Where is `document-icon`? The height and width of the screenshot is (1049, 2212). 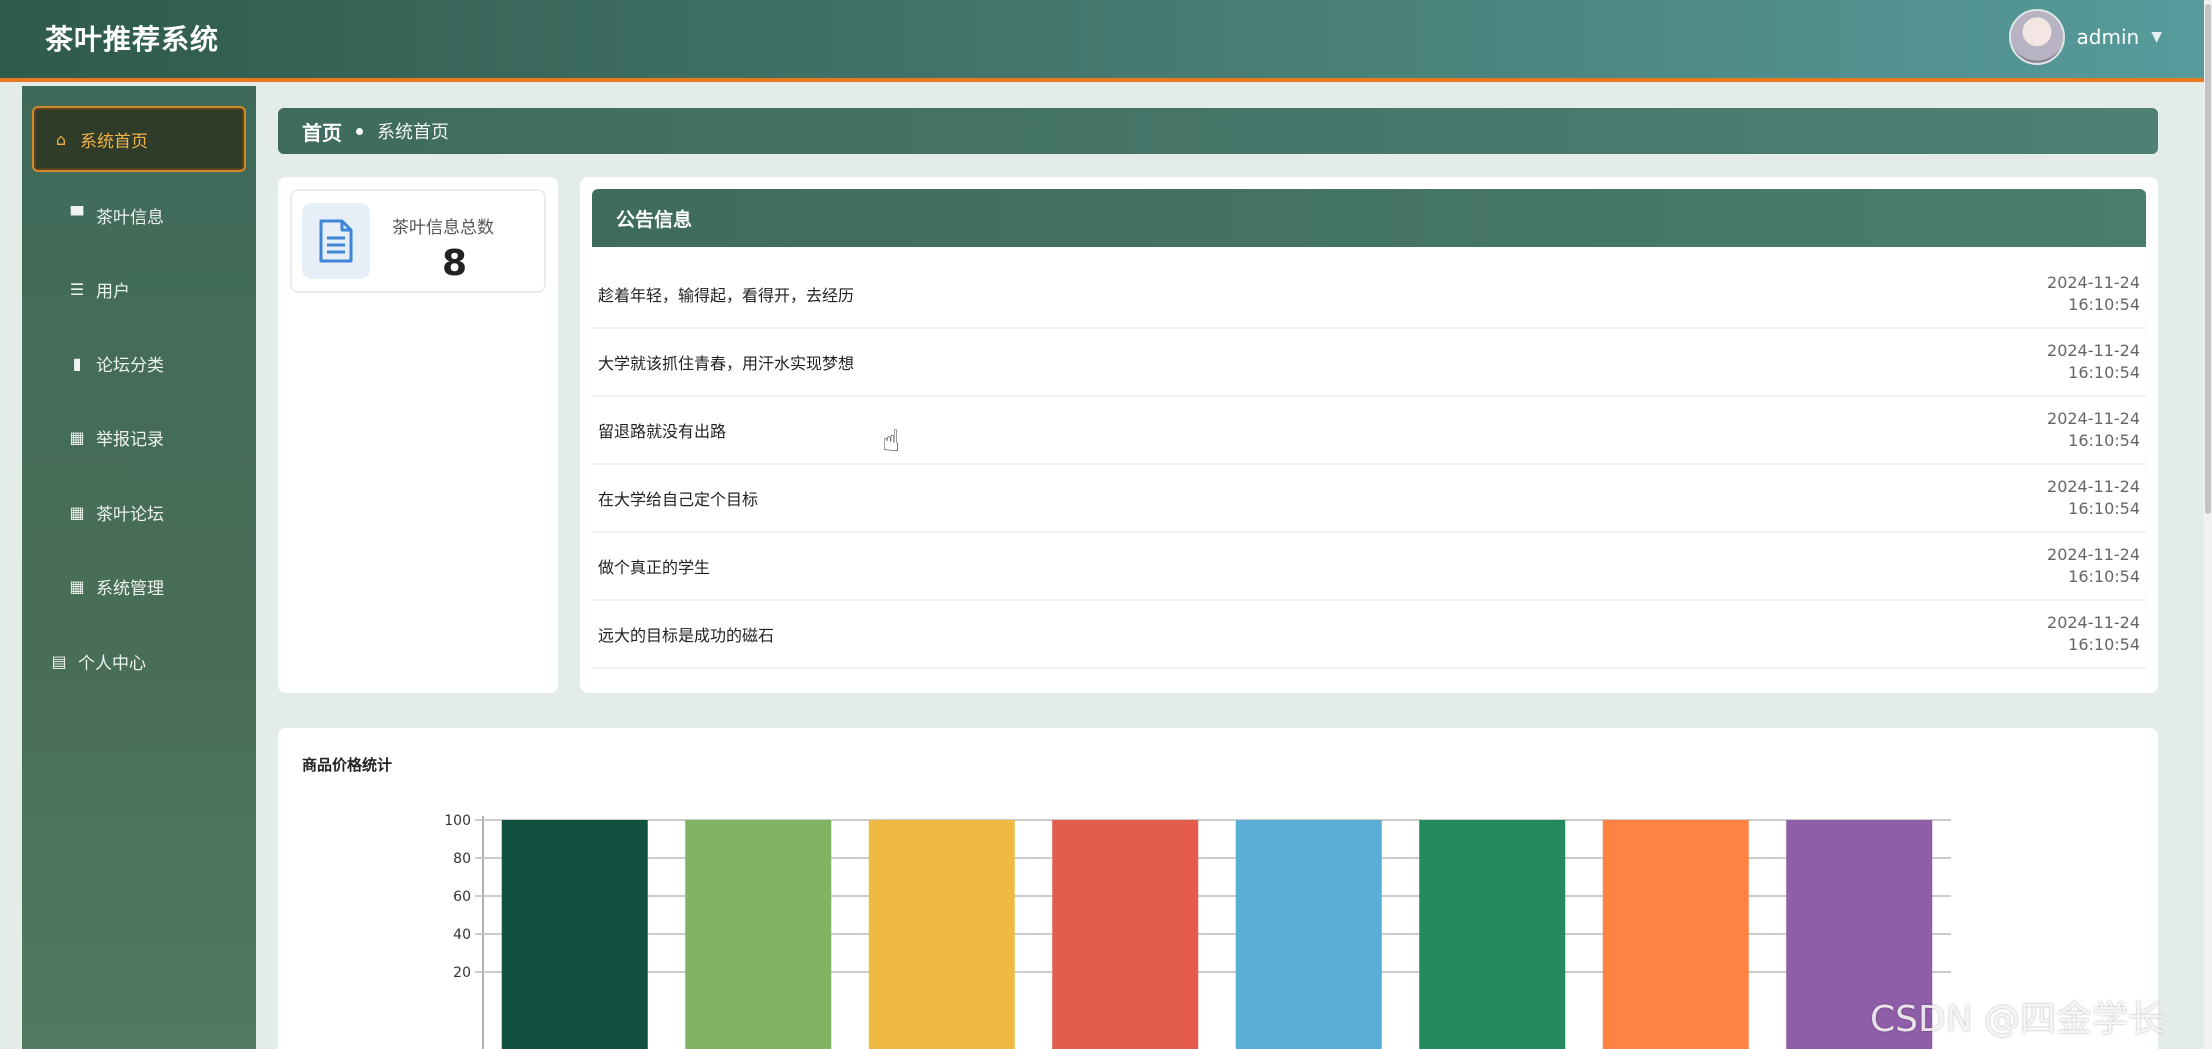
document-icon is located at coordinates (336, 241).